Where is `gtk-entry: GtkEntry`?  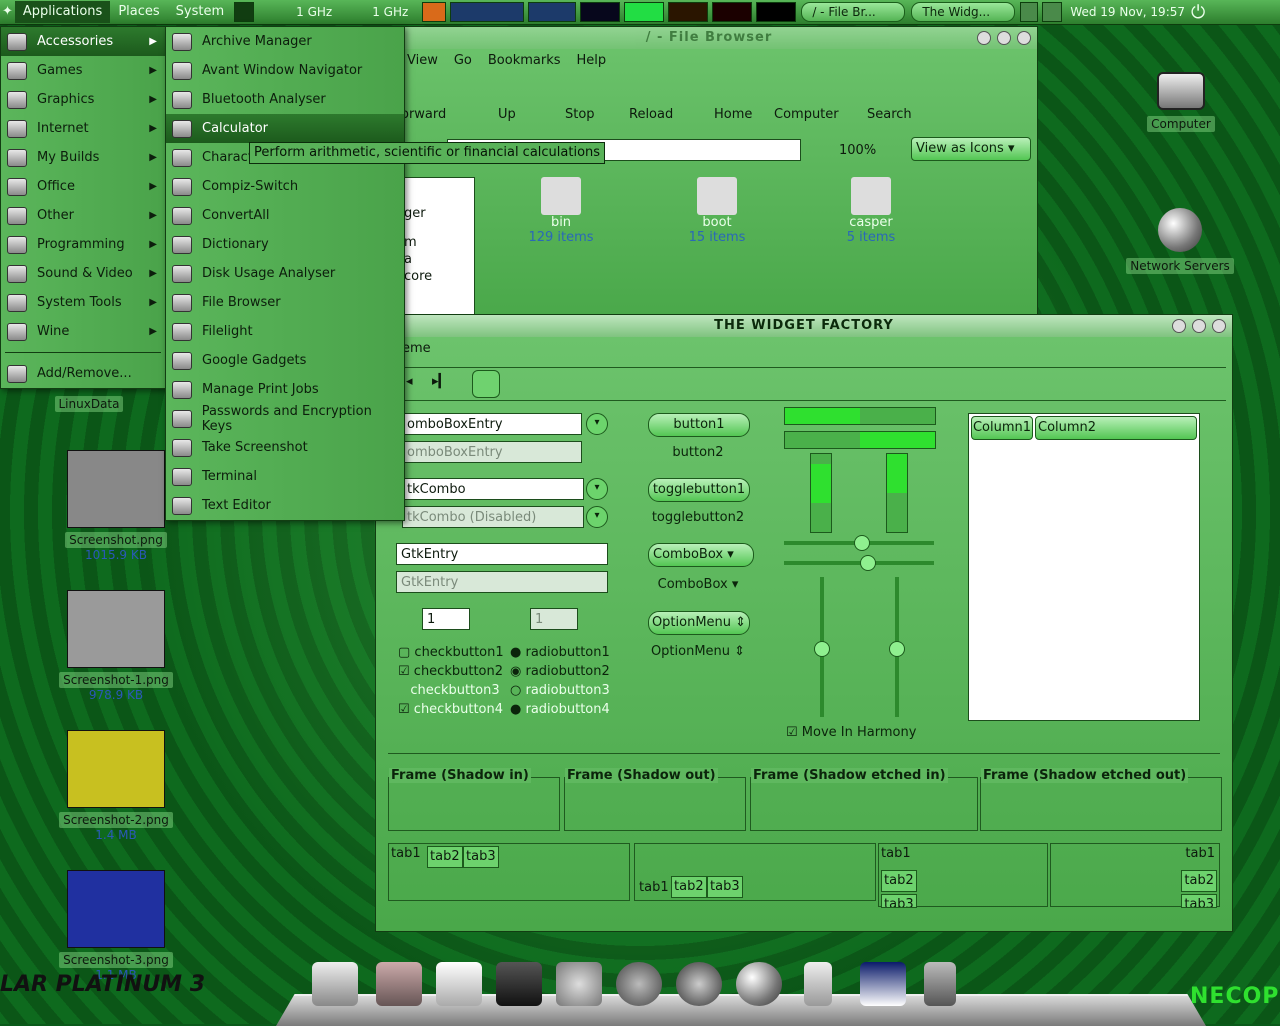
gtk-entry: GtkEntry is located at coordinates (502, 554).